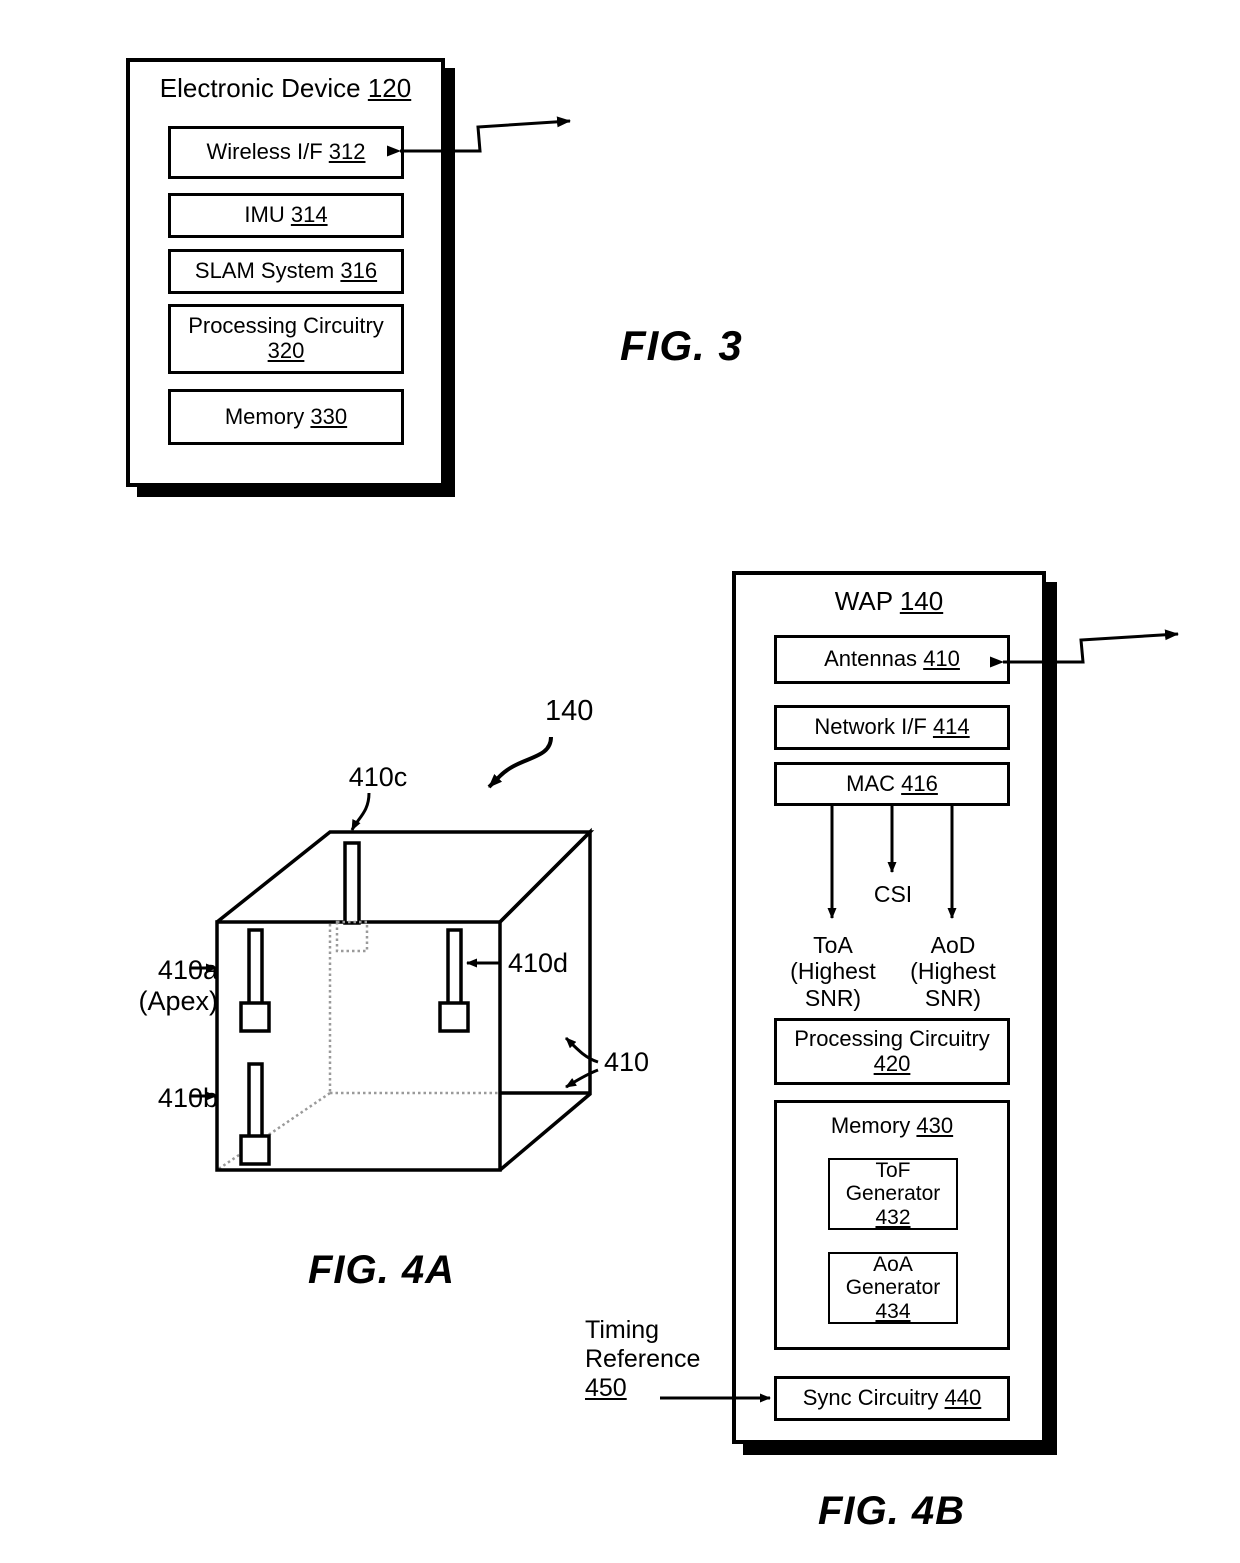  I want to click on figure3-block-wireless-if-text: Wireless I/F 312, so click(286, 152).